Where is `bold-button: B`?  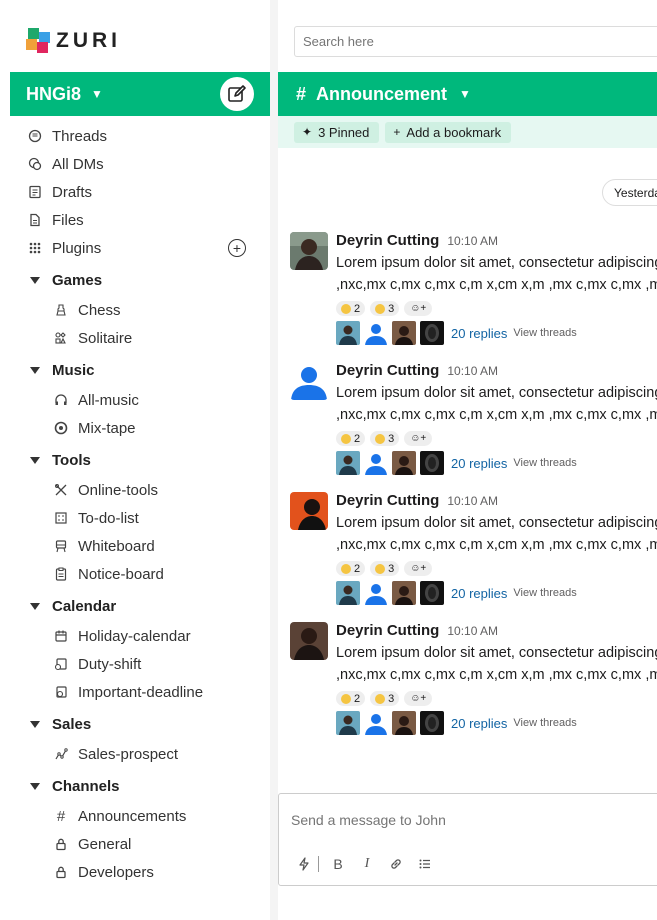 bold-button: B is located at coordinates (338, 864).